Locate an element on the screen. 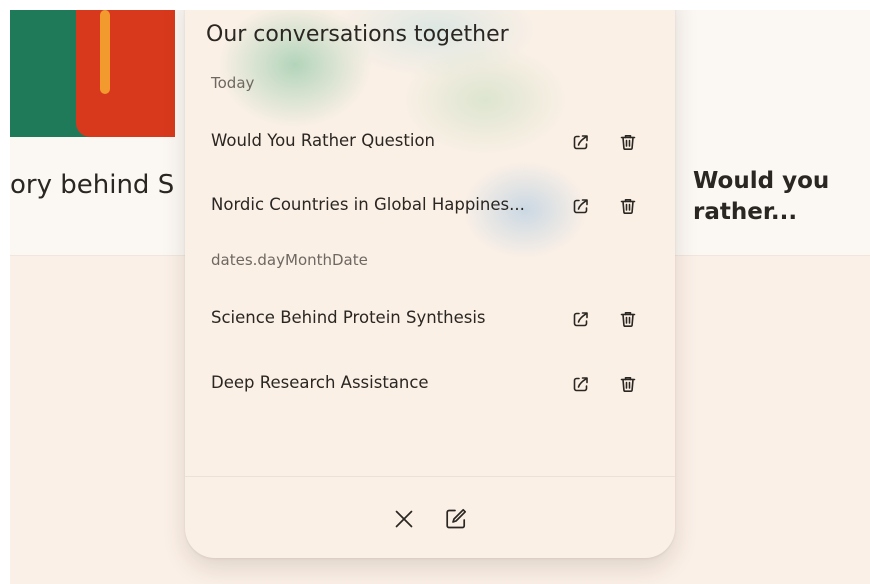  new-chat-icon is located at coordinates (456, 519).